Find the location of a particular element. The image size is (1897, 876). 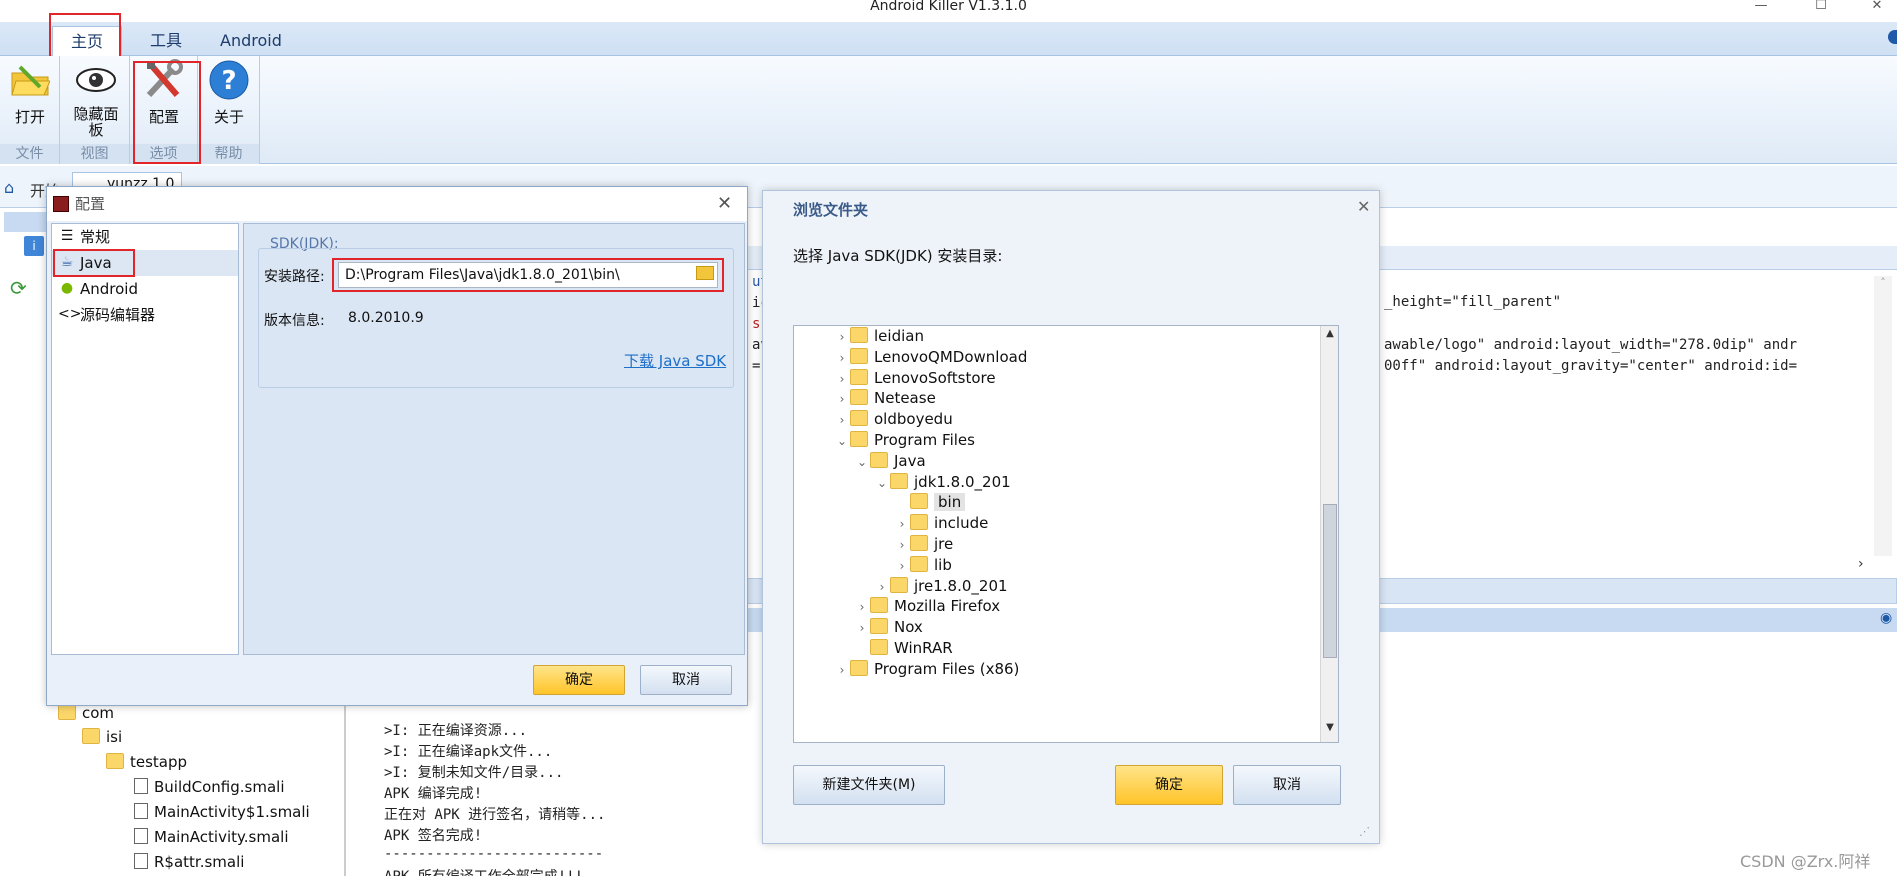

hide-panel-button: 隐藏面 板 is located at coordinates (96, 98).